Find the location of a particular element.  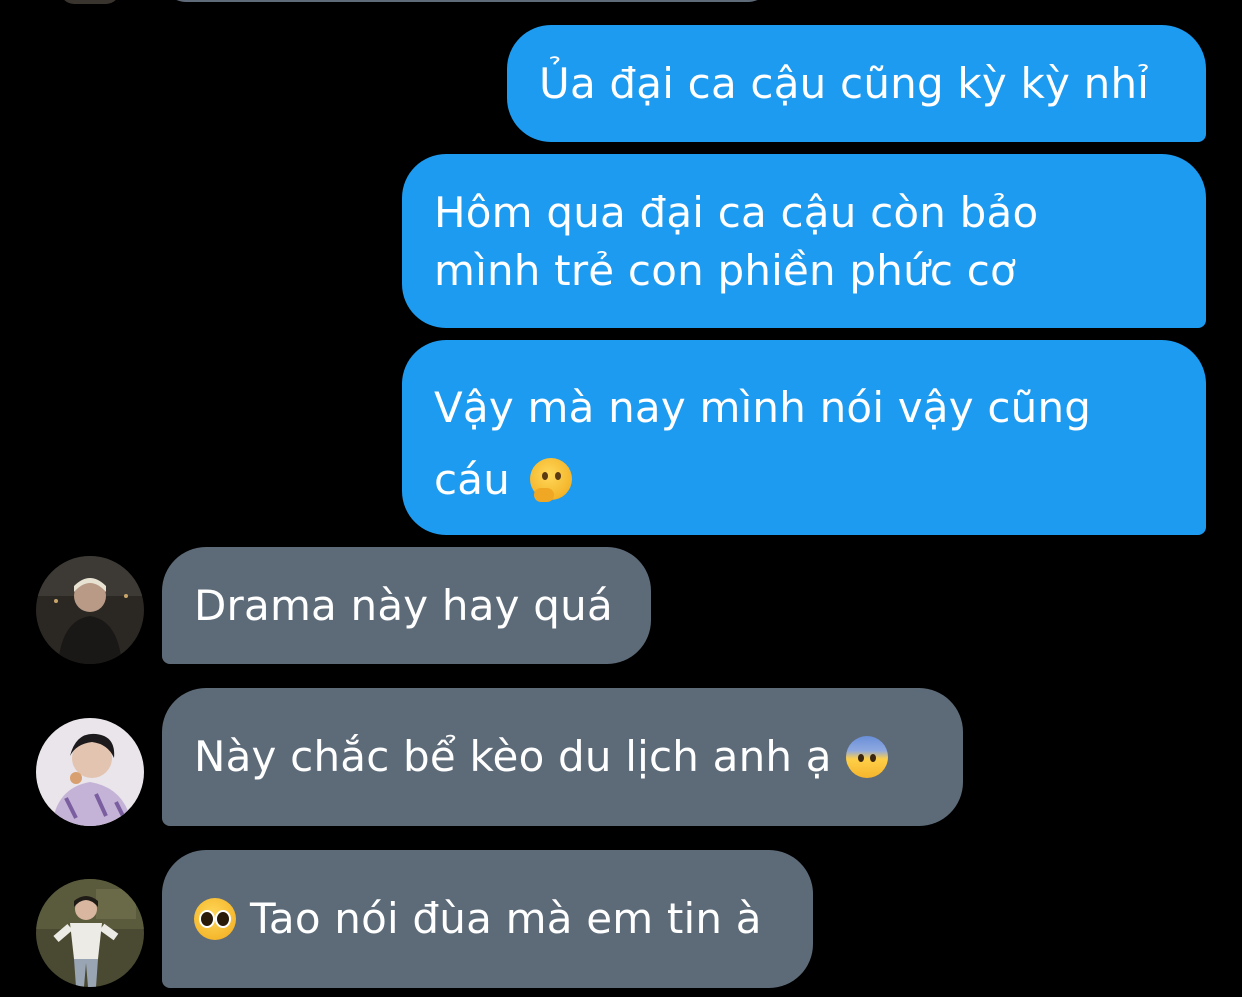

incoming-message-1: Drama này hay quá is located at coordinates (406, 605).